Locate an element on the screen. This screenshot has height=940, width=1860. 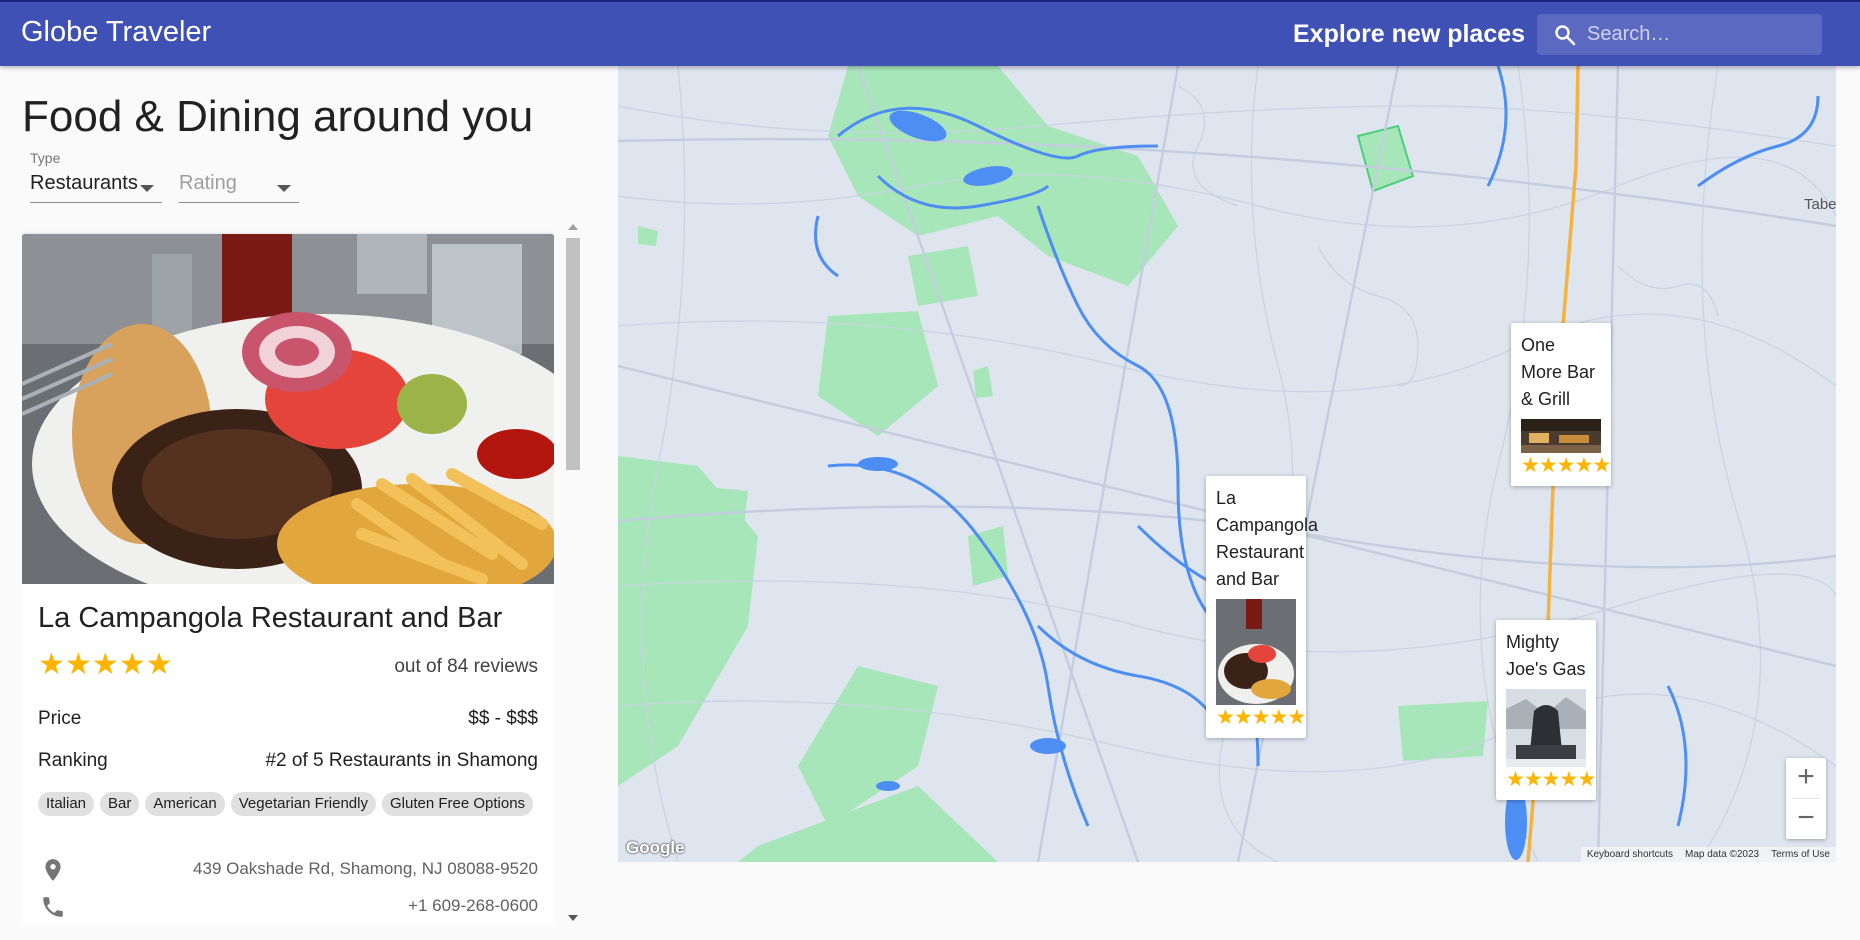
terms-of-use-link: Terms of Use is located at coordinates (1800, 854).